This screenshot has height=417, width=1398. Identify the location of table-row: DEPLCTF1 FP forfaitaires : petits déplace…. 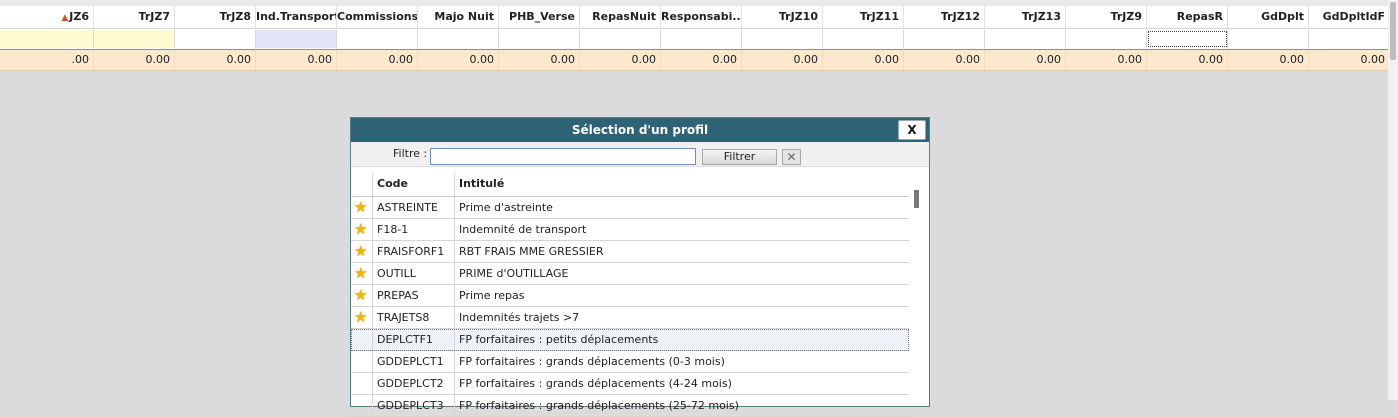
(630, 340).